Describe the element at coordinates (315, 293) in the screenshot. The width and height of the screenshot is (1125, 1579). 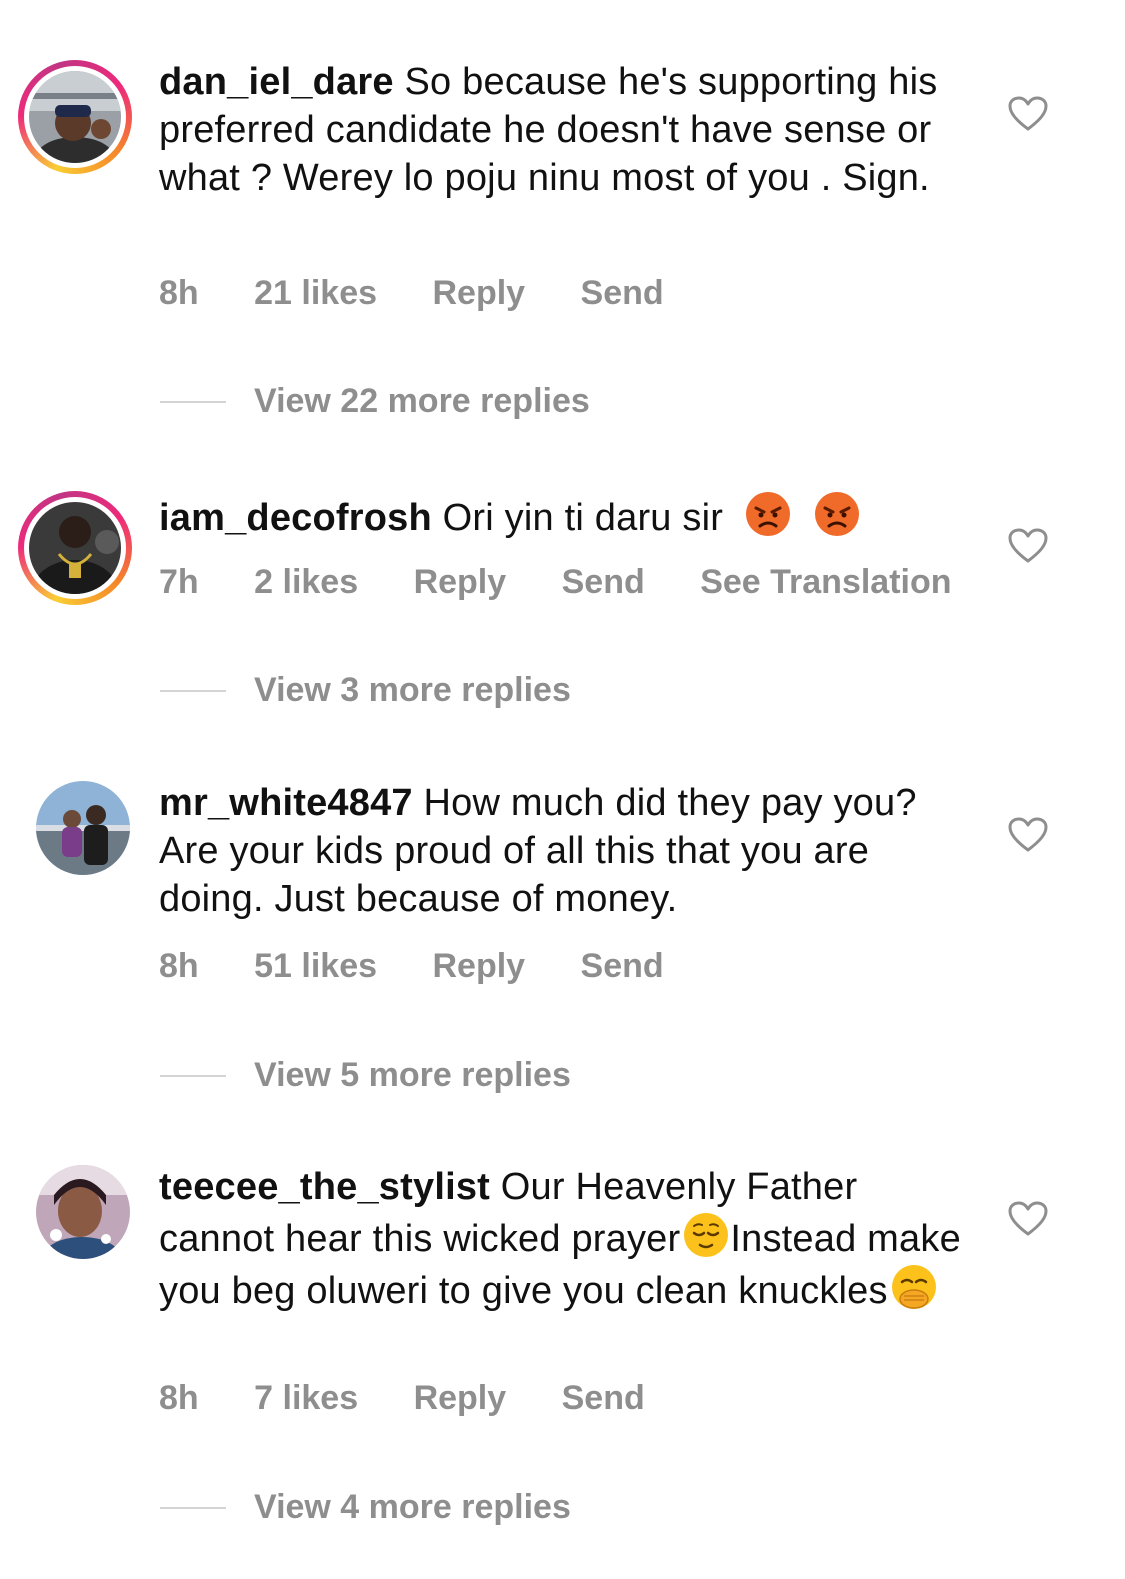
I see `comment-likes: 21 likes` at that location.